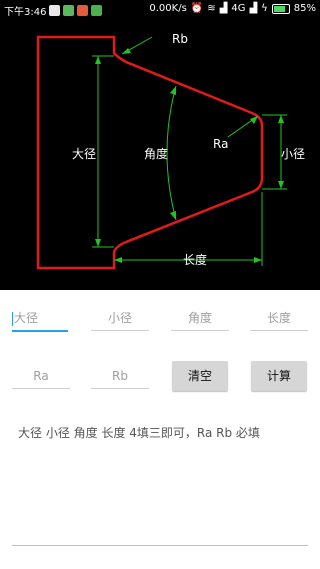 This screenshot has height=569, width=320. What do you see at coordinates (253, 8) in the screenshot?
I see `signal-icon-2: ▟` at bounding box center [253, 8].